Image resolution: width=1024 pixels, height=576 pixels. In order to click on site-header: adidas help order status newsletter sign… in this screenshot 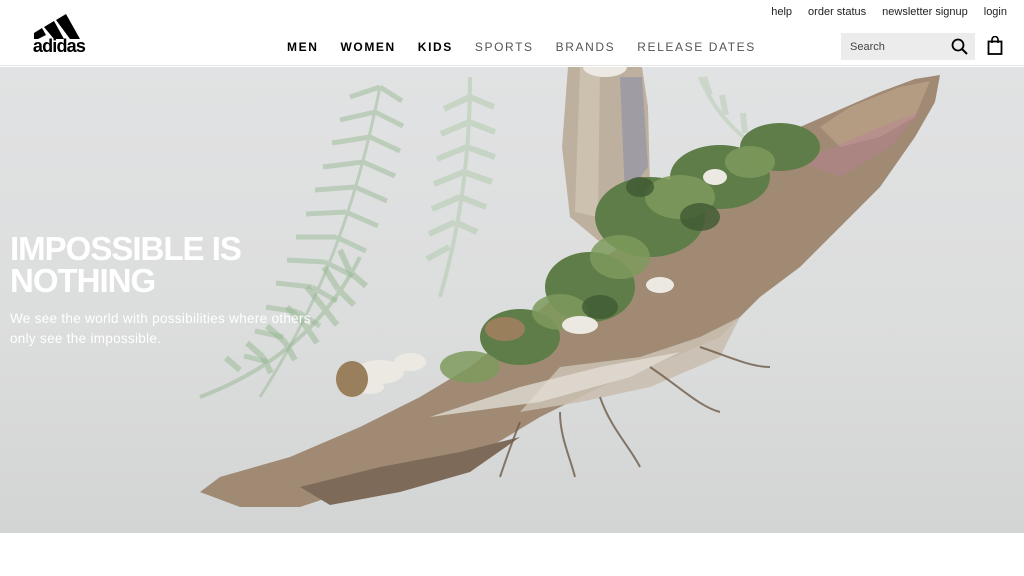, I will do `click(512, 33)`.